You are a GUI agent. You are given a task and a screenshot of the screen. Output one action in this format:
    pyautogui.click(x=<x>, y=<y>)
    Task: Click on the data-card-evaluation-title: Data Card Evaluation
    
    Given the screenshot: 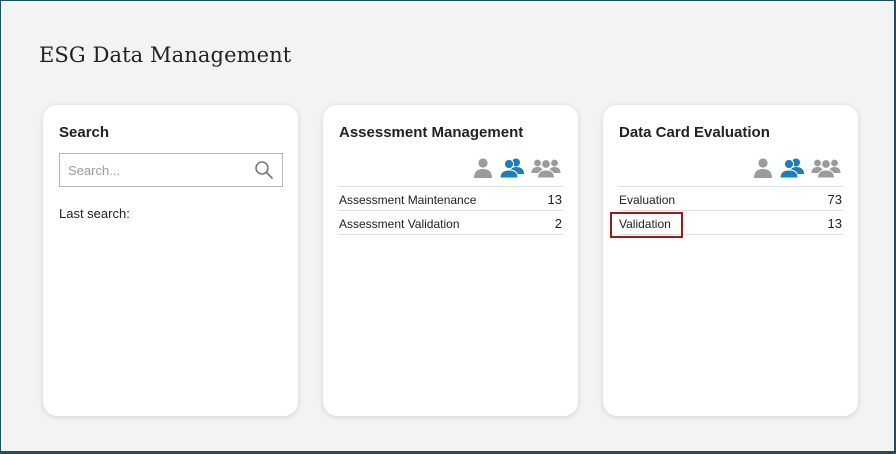 What is the action you would take?
    pyautogui.click(x=694, y=132)
    